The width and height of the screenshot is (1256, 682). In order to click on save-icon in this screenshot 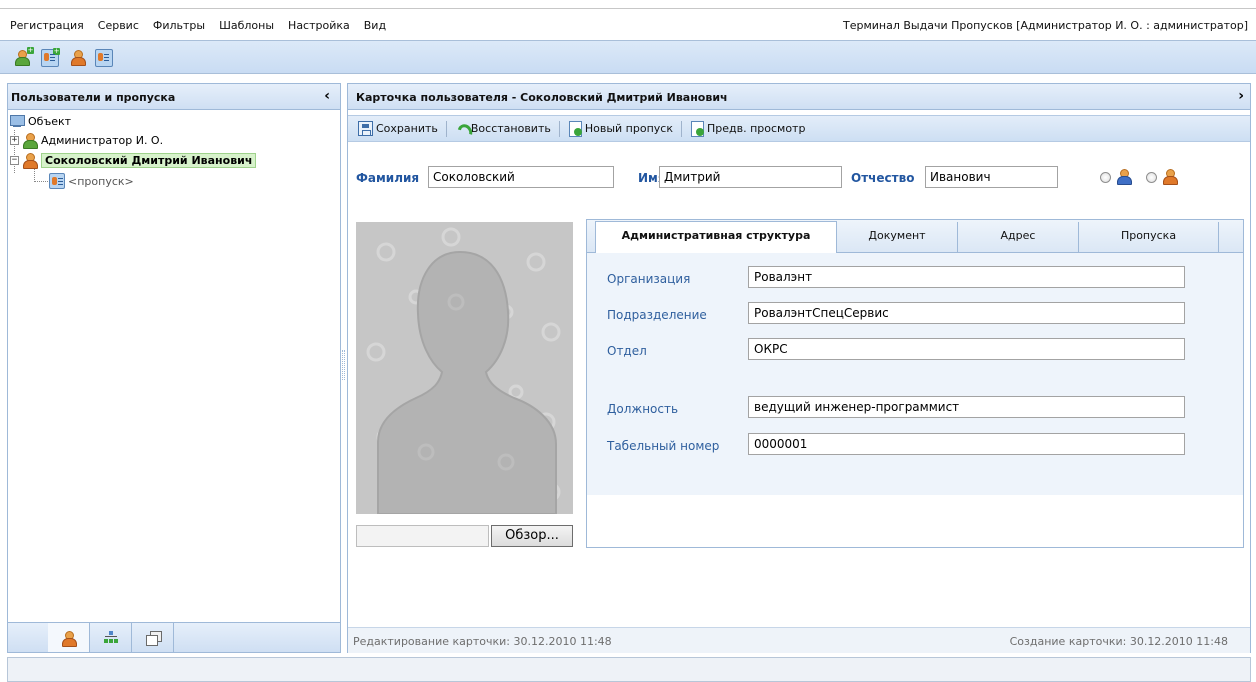, I will do `click(365, 128)`.